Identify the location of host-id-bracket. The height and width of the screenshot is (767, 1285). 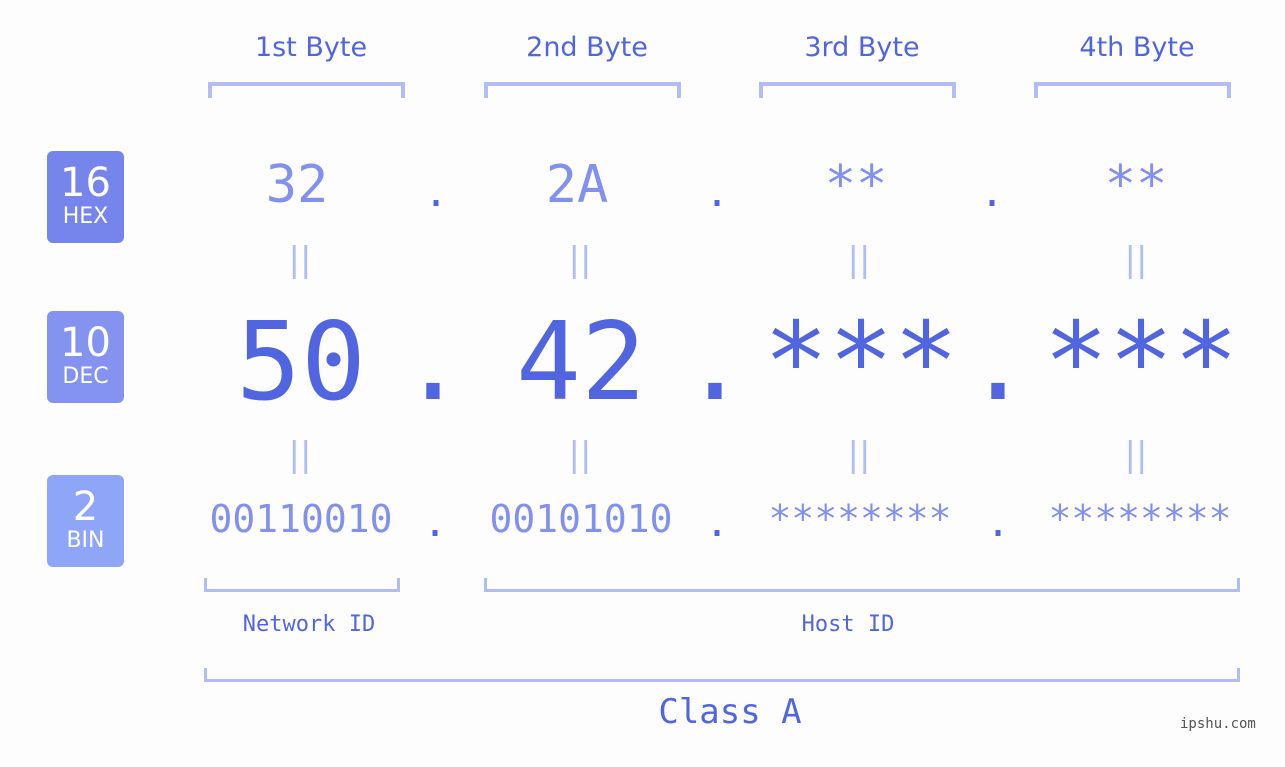
(862, 585).